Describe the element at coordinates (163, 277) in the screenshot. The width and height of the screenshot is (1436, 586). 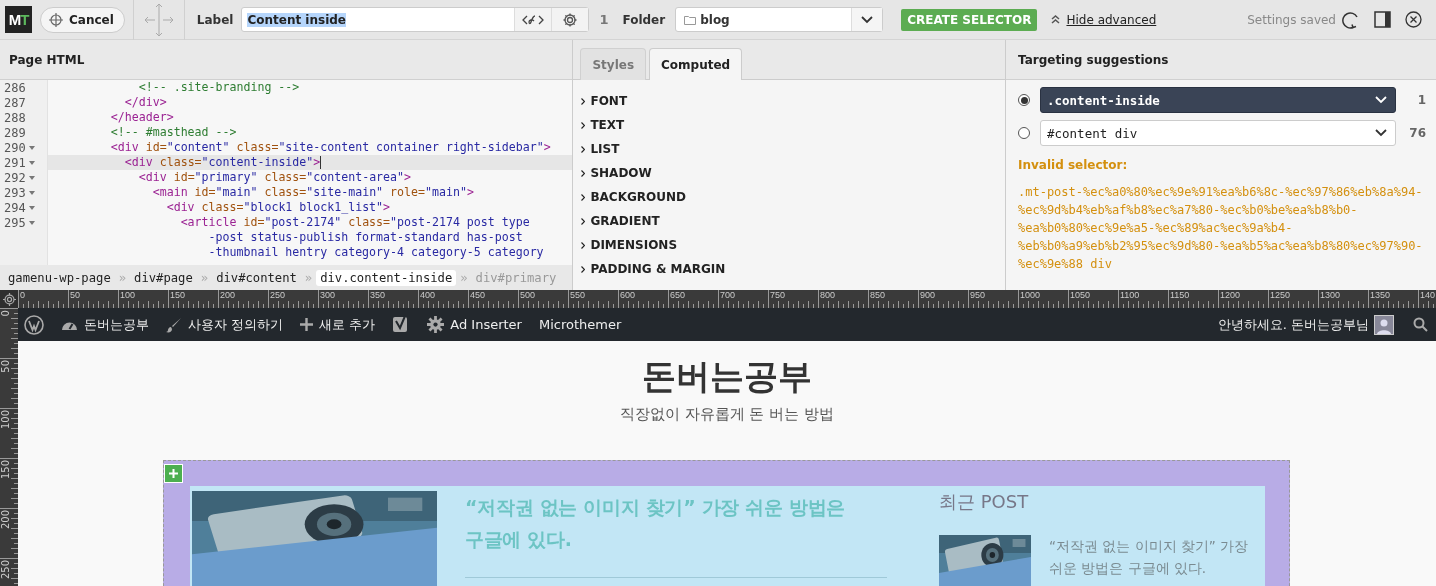
I see `breadcrumb-item: div#page` at that location.